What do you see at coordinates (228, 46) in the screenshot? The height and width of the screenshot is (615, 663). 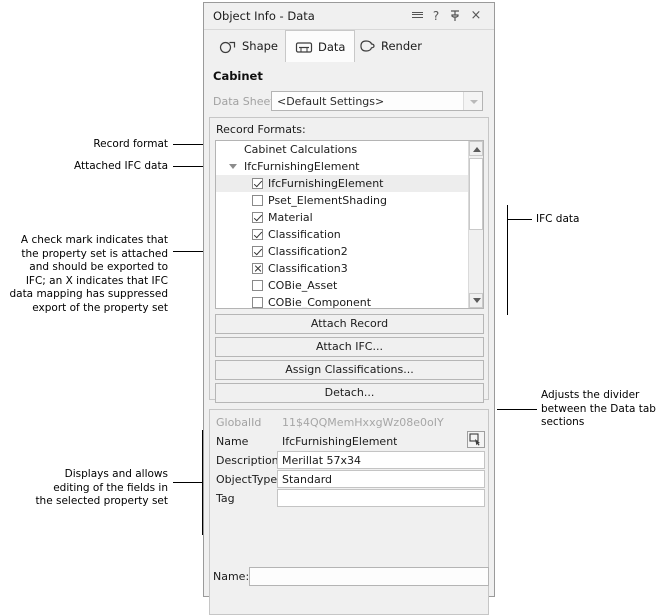 I see `shape-icon` at bounding box center [228, 46].